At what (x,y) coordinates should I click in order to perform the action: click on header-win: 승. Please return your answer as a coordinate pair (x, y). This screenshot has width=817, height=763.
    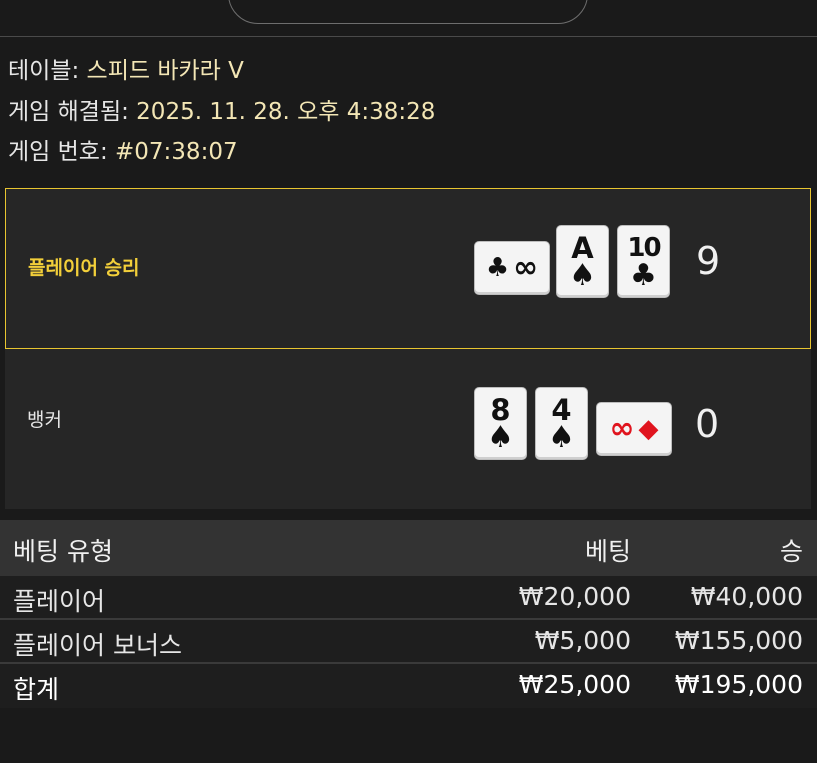
    Looking at the image, I should click on (791, 551).